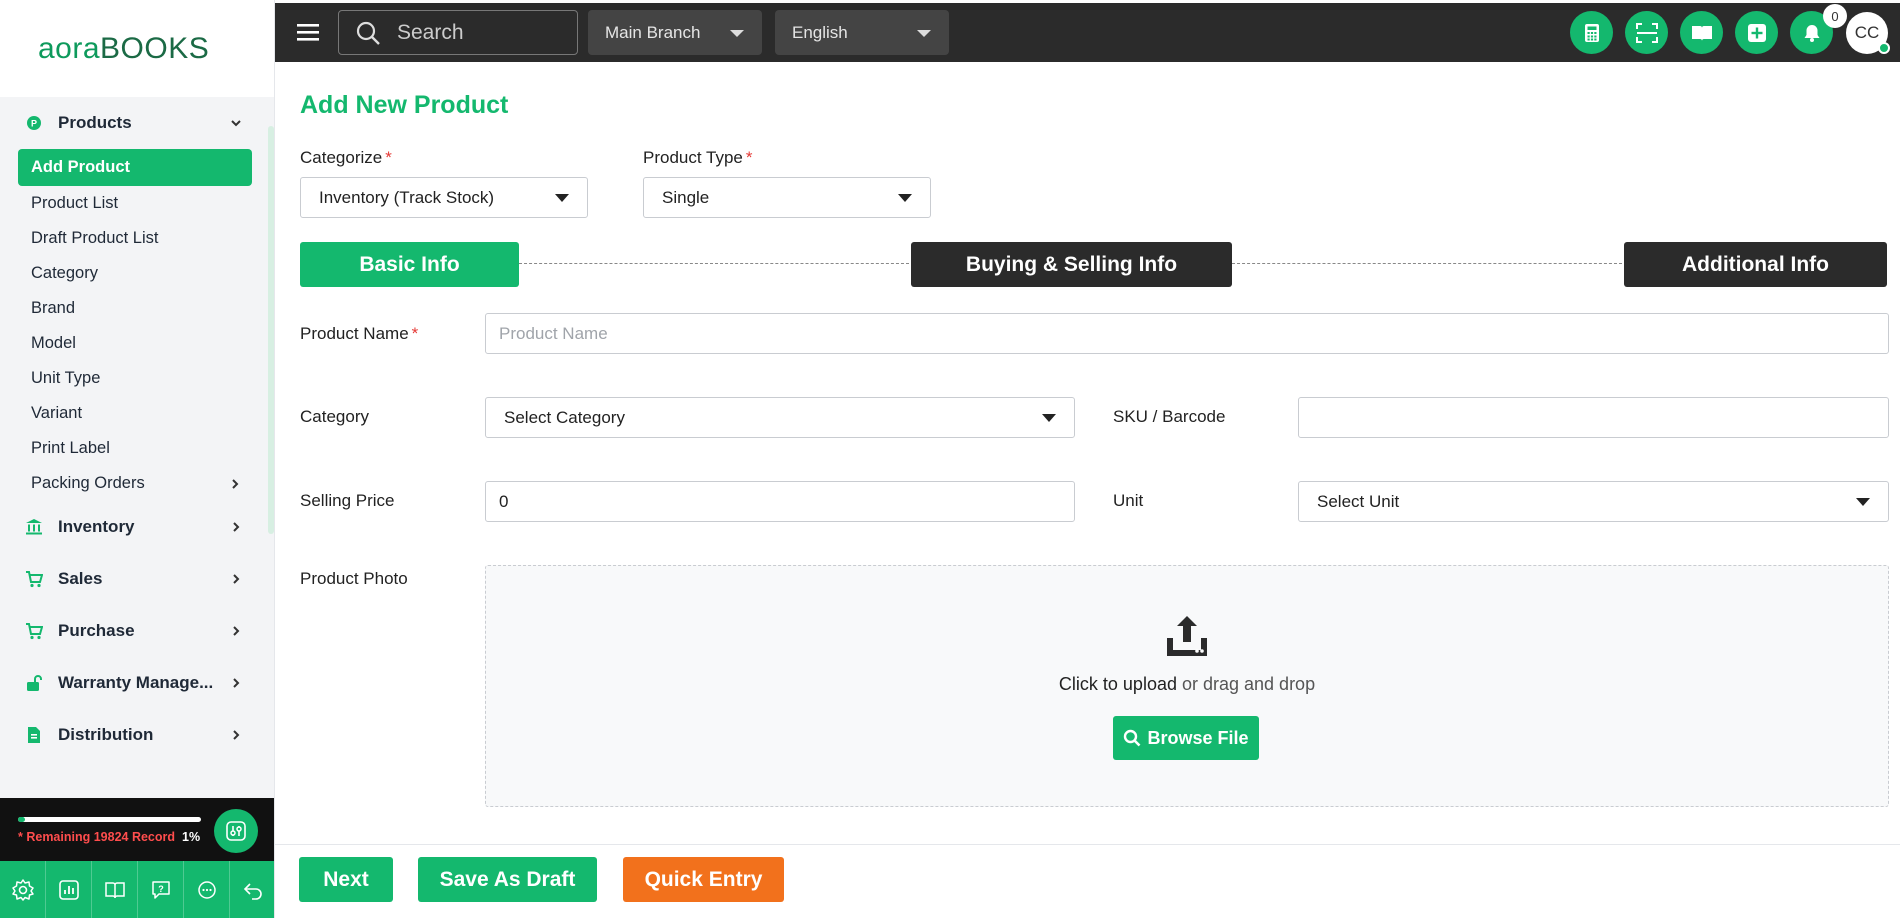  Describe the element at coordinates (1187, 333) in the screenshot. I see `product-name-input` at that location.